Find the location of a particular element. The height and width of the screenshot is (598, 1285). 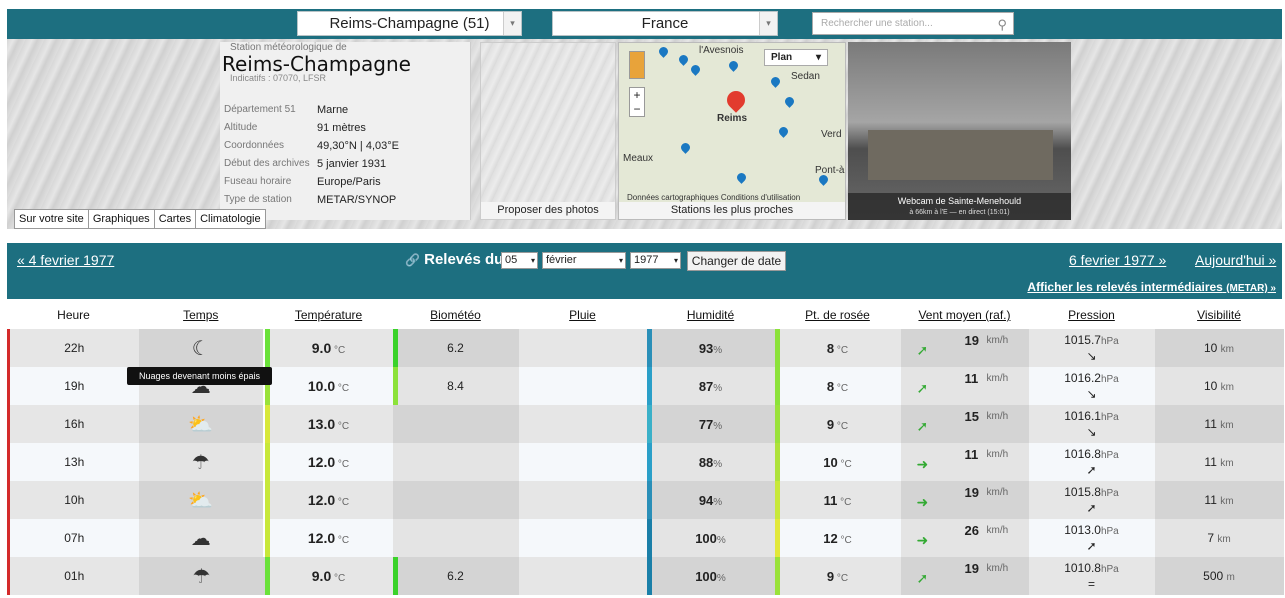

info-row-archive-start: Début des archives 5 janvier 1931 is located at coordinates (346, 167).